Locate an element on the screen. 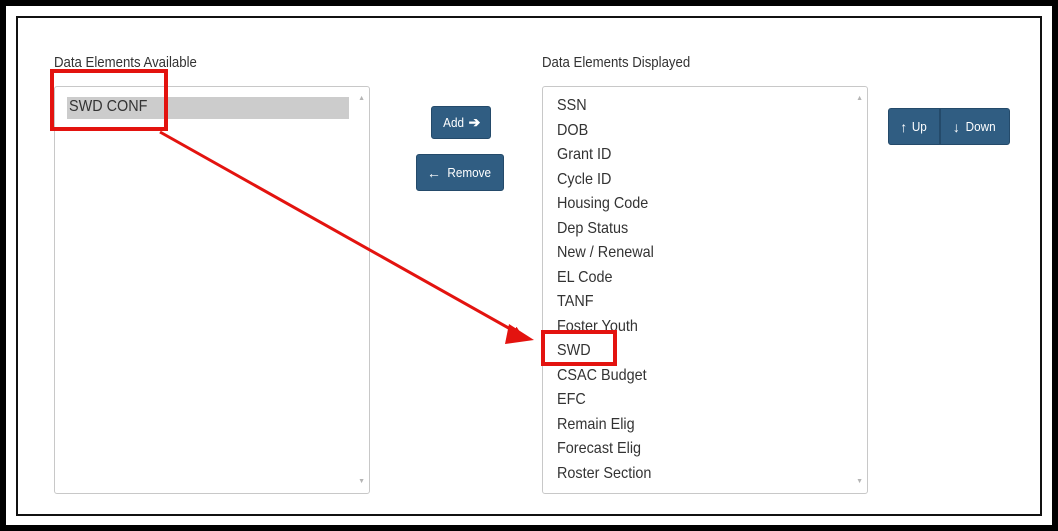 This screenshot has width=1058, height=531. displayed-list-item: TANF is located at coordinates (575, 302).